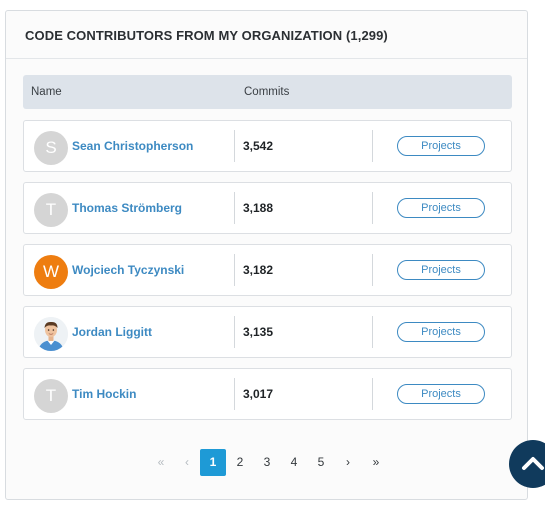 The height and width of the screenshot is (505, 545). What do you see at coordinates (187, 462) in the screenshot?
I see `prev-page-button: ‹` at bounding box center [187, 462].